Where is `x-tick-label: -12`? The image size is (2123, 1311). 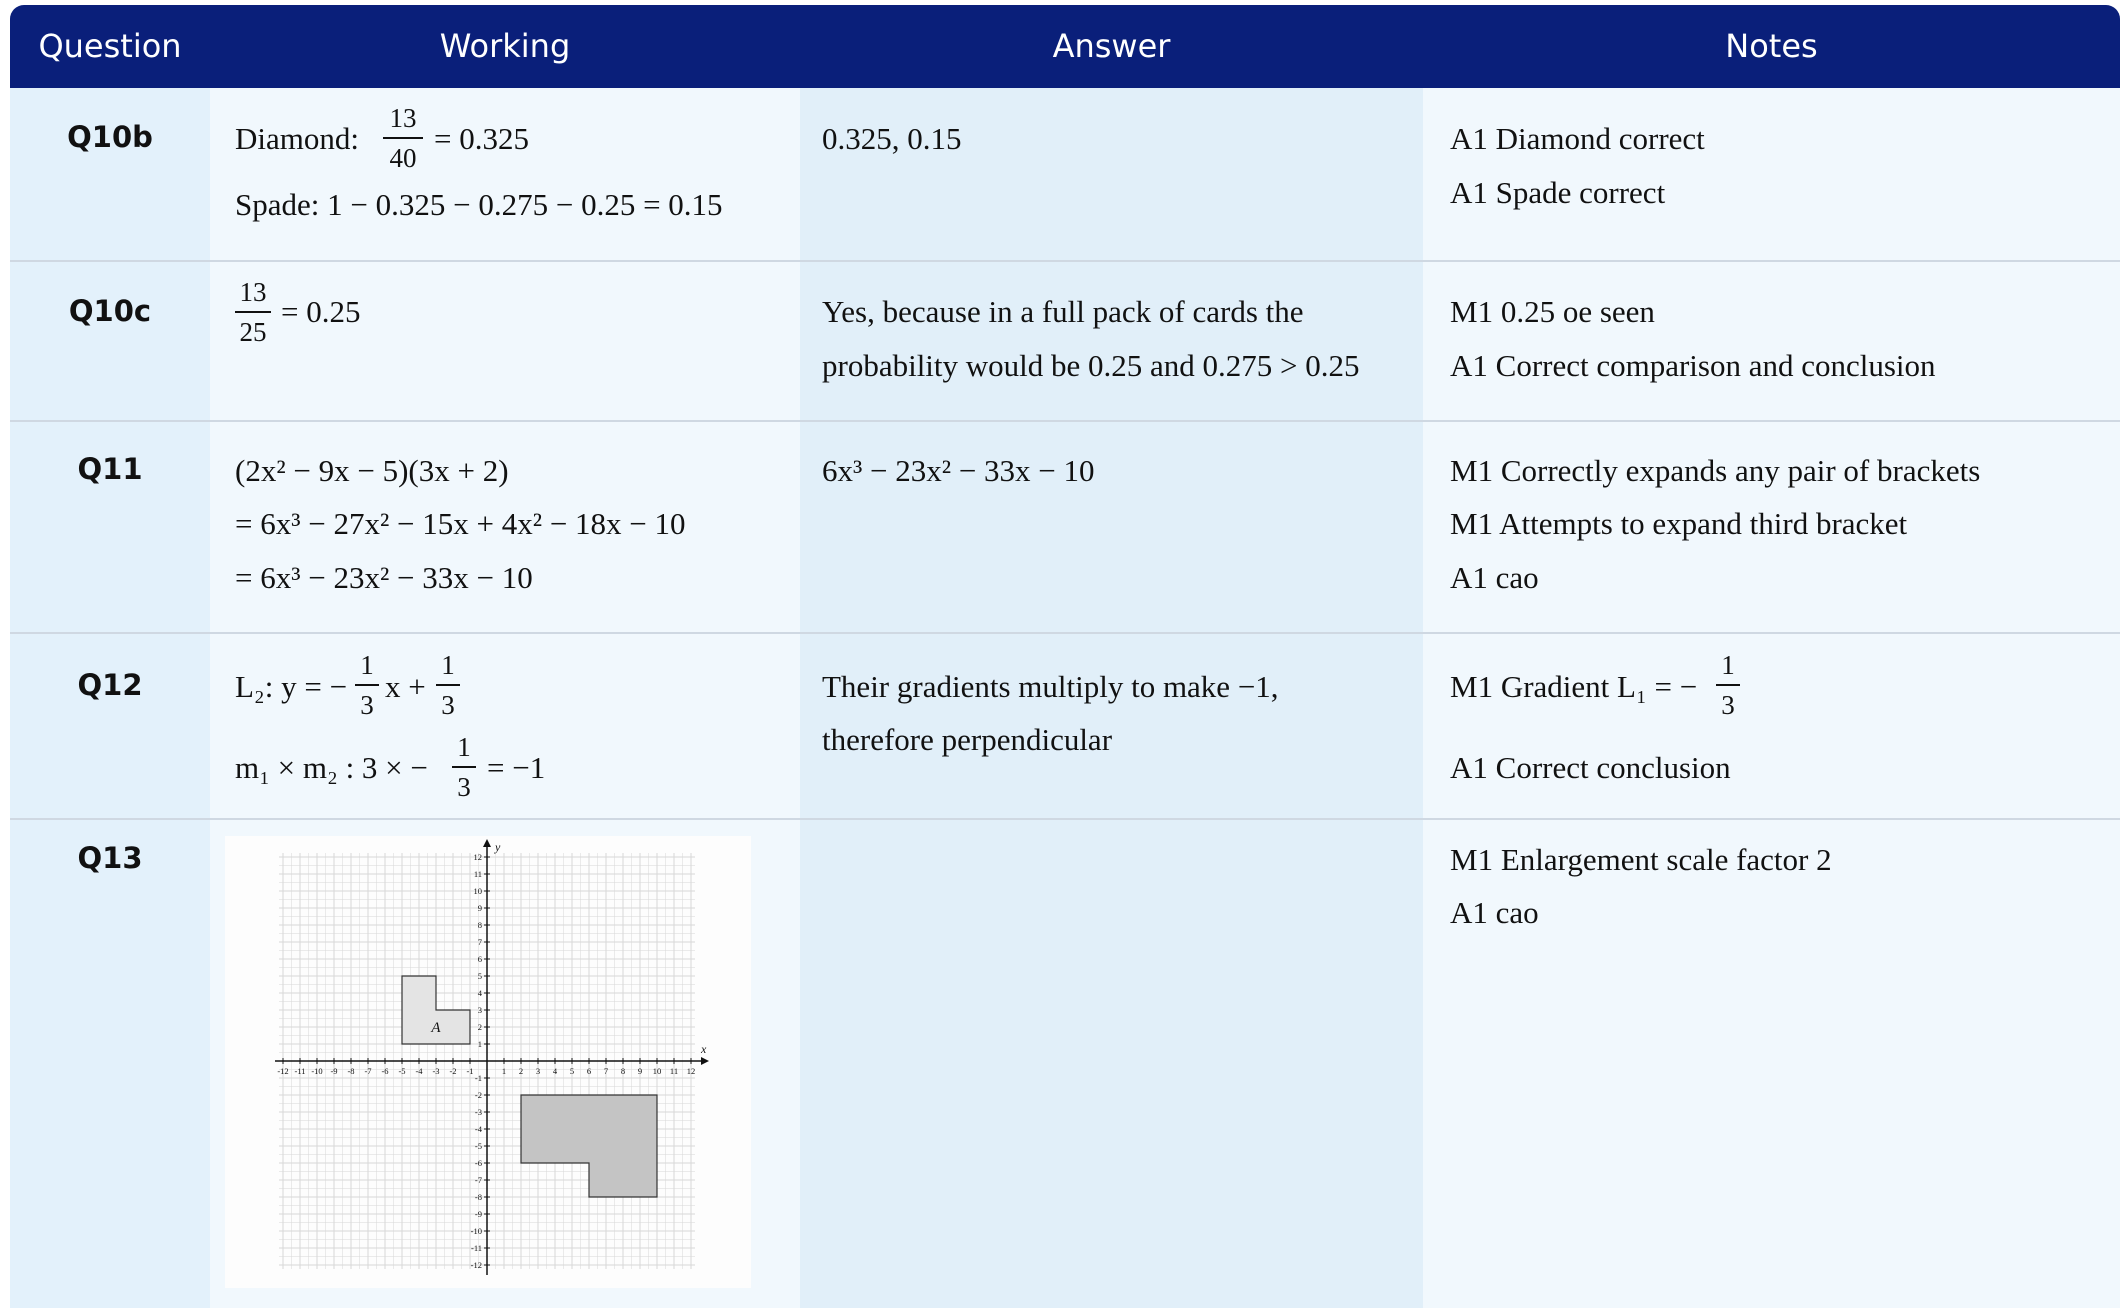
x-tick-label: -12 is located at coordinates (282, 1071).